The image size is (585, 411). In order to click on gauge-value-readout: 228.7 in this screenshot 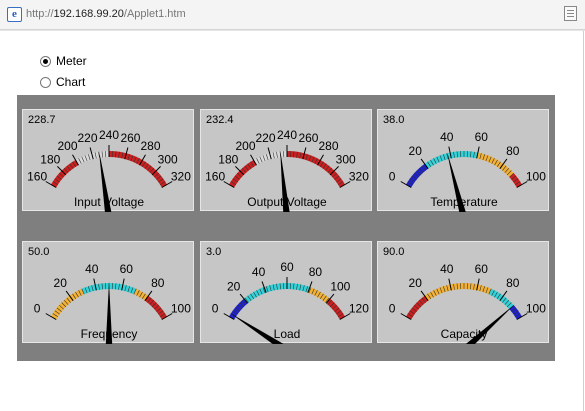, I will do `click(42, 120)`.